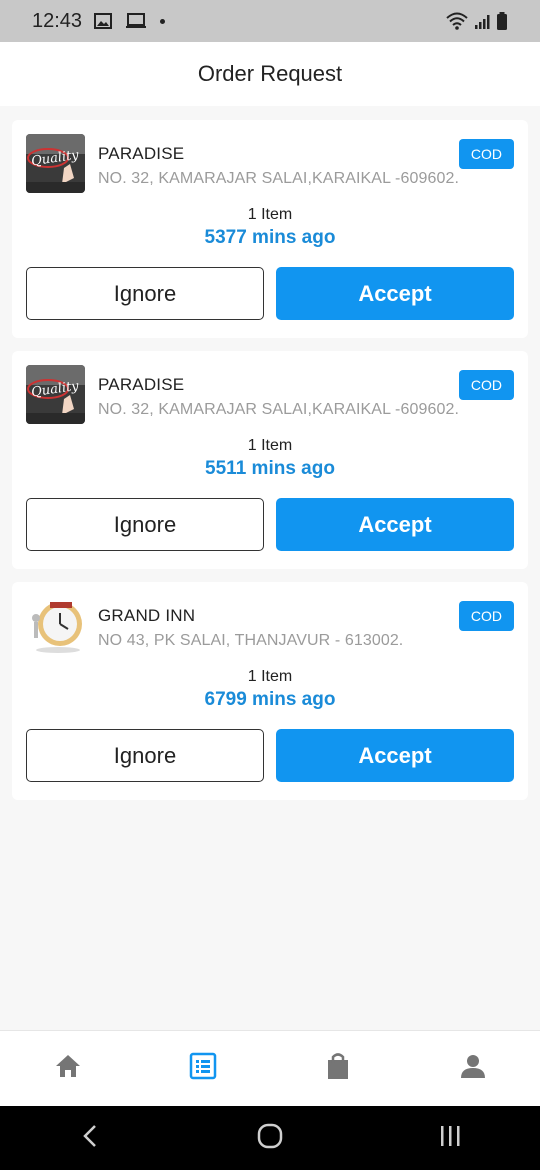  Describe the element at coordinates (270, 237) in the screenshot. I see `time-ago: 5377 mins ago` at that location.